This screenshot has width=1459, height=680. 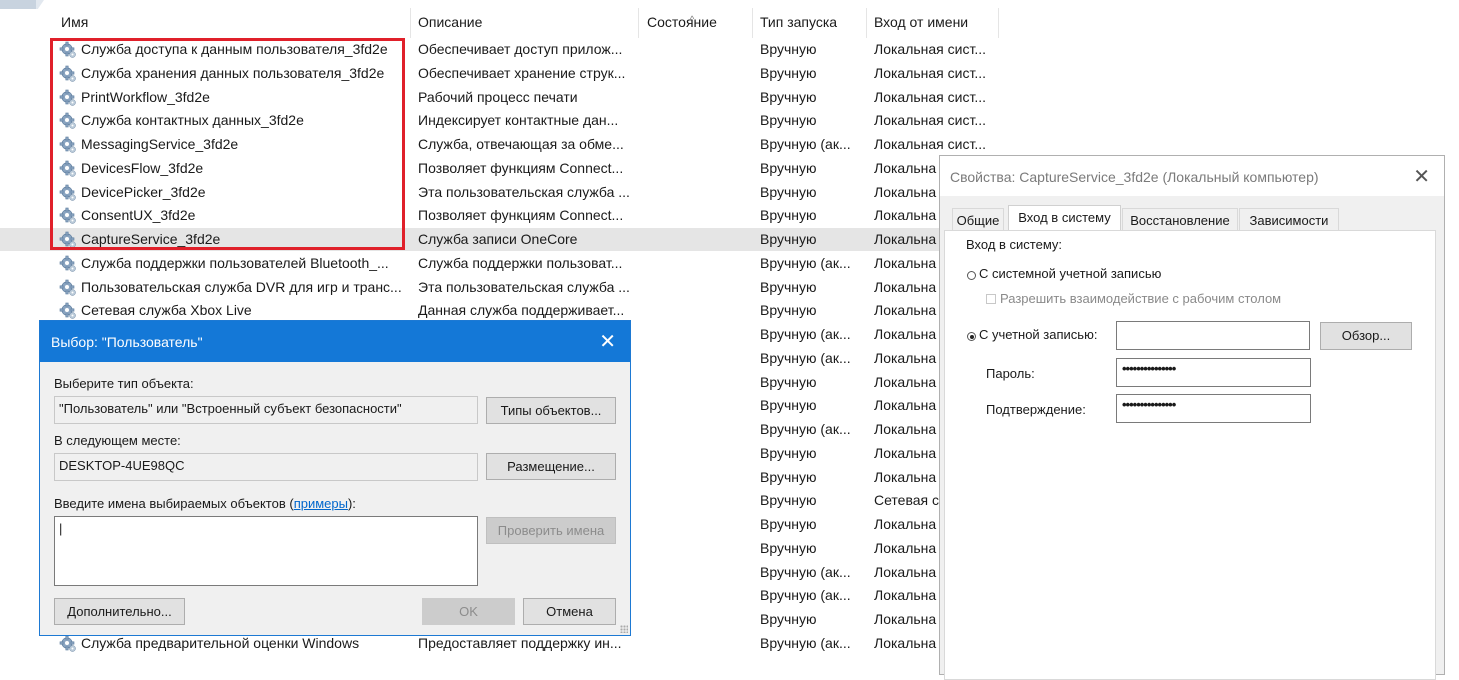 What do you see at coordinates (1036, 409) in the screenshot?
I see `confirm-label: Подтверждение:` at bounding box center [1036, 409].